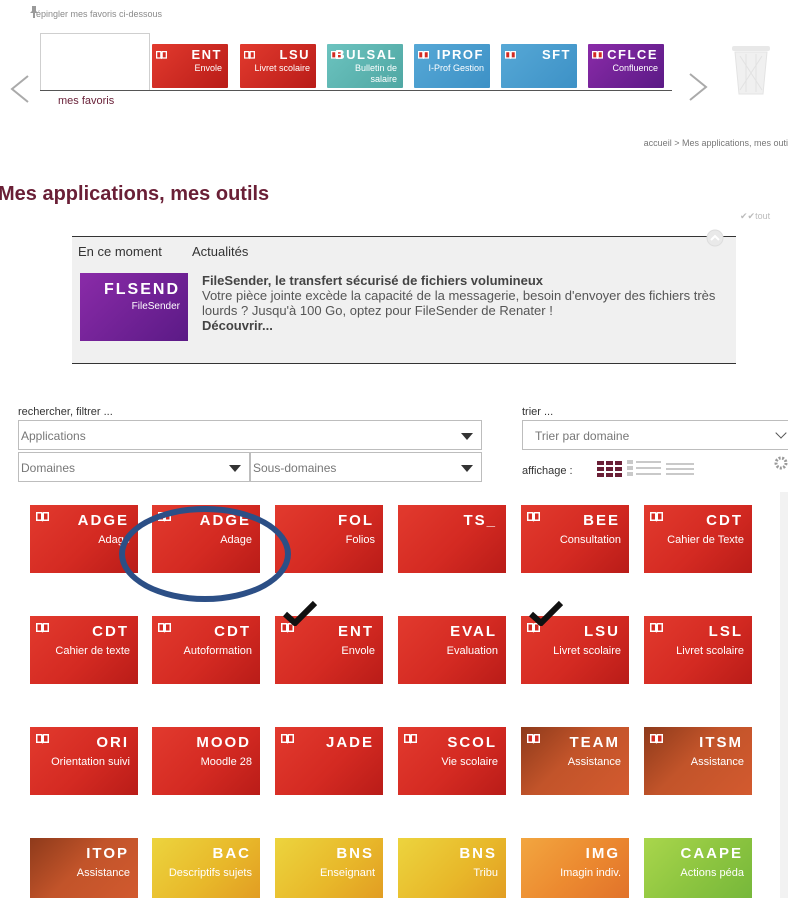  Describe the element at coordinates (452, 539) in the screenshot. I see `app-tile-ts: TS_` at that location.